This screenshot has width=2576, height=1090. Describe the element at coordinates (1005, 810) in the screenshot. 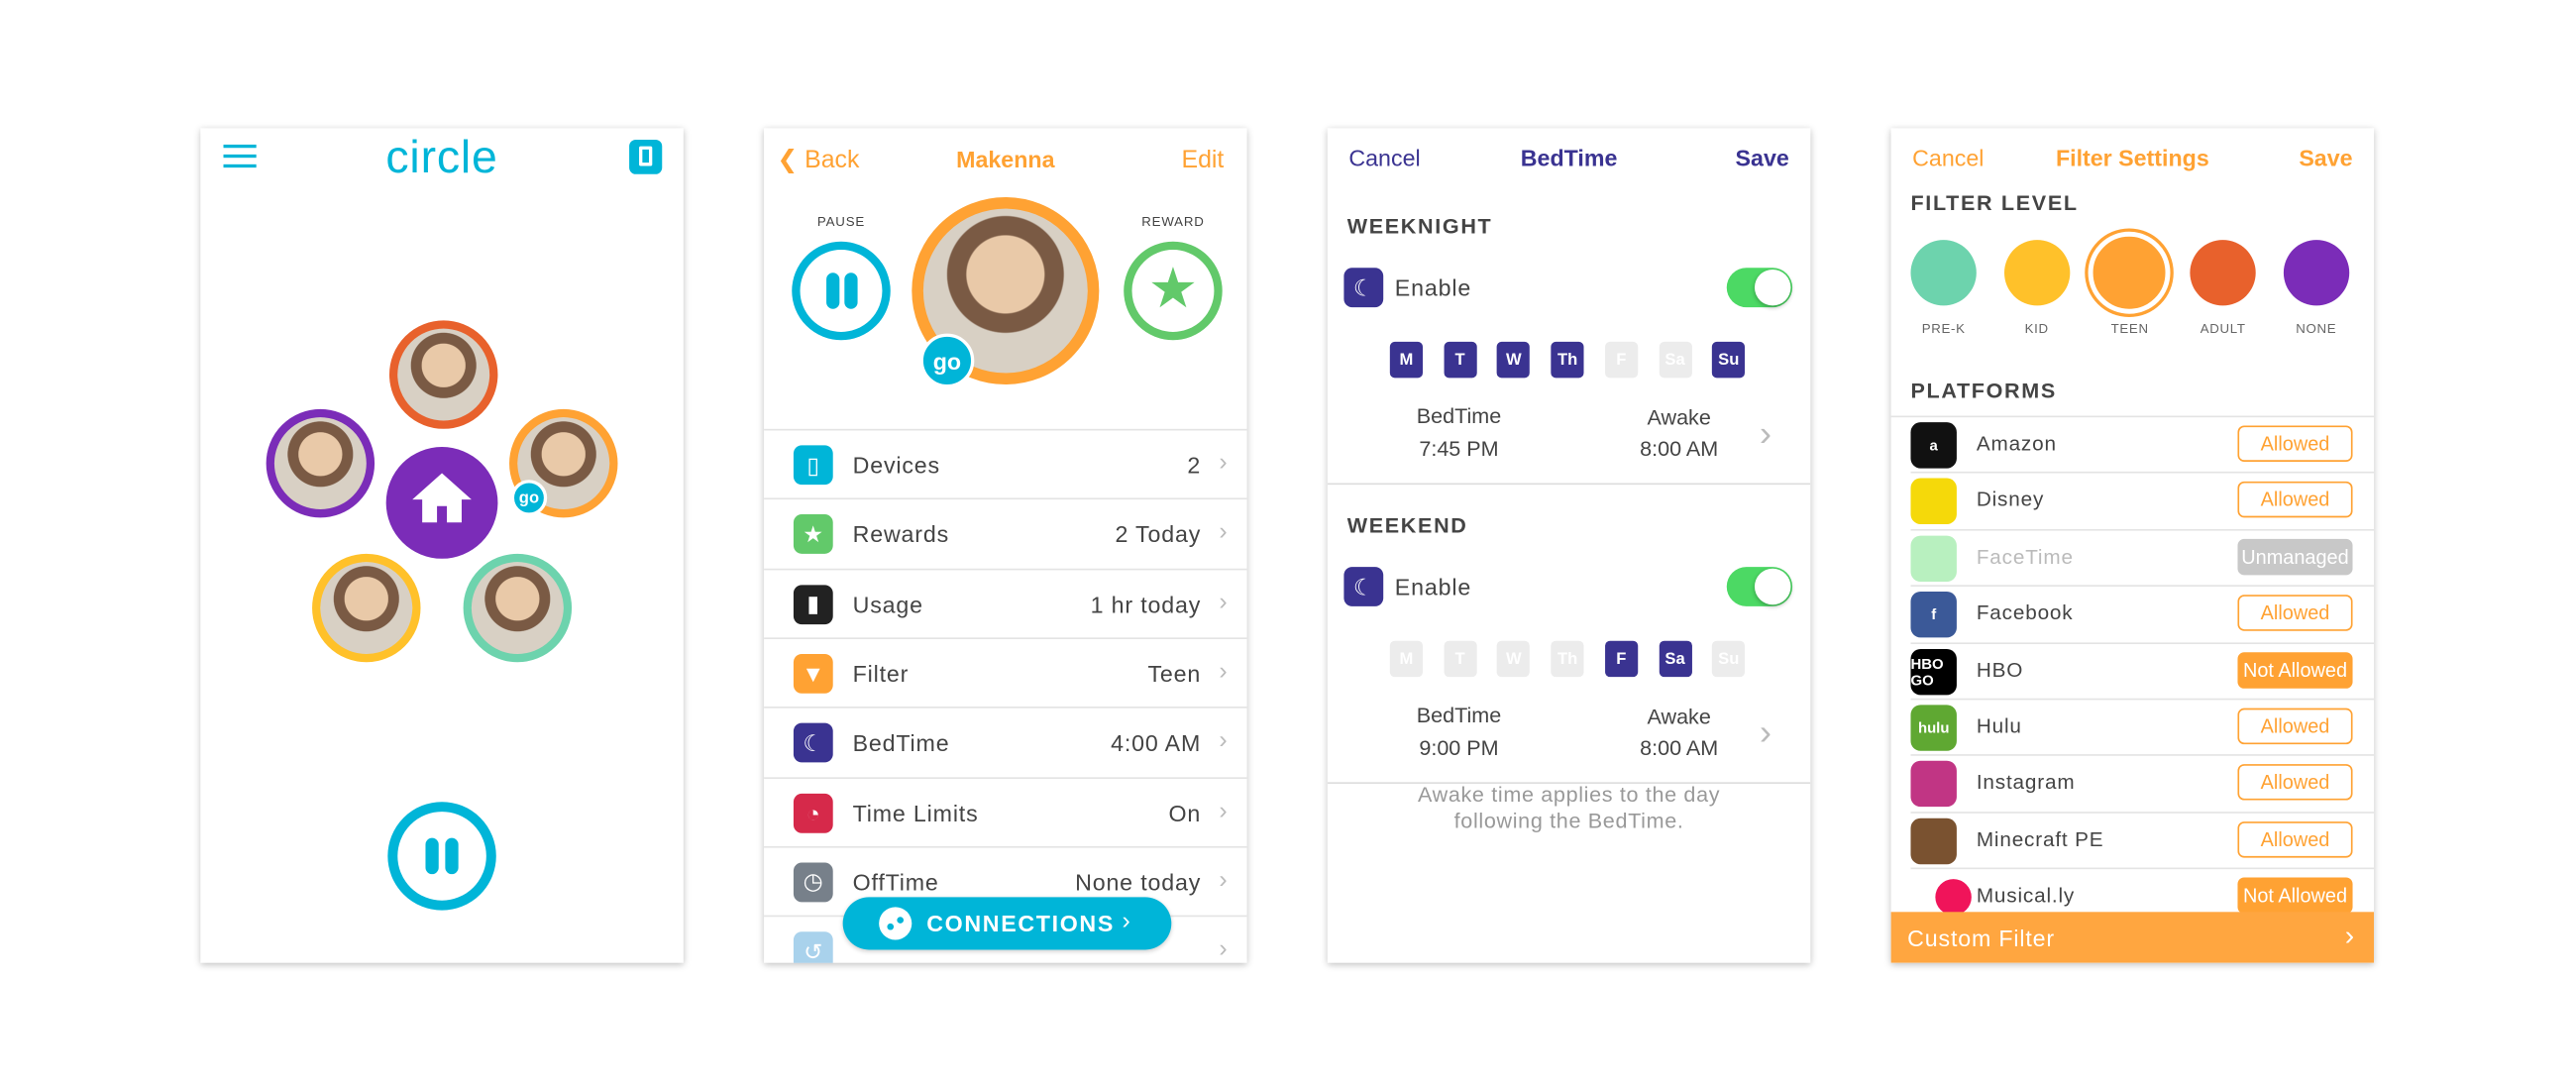

I see `menu-row-time-limits: ◔ Time Limits On ›` at that location.